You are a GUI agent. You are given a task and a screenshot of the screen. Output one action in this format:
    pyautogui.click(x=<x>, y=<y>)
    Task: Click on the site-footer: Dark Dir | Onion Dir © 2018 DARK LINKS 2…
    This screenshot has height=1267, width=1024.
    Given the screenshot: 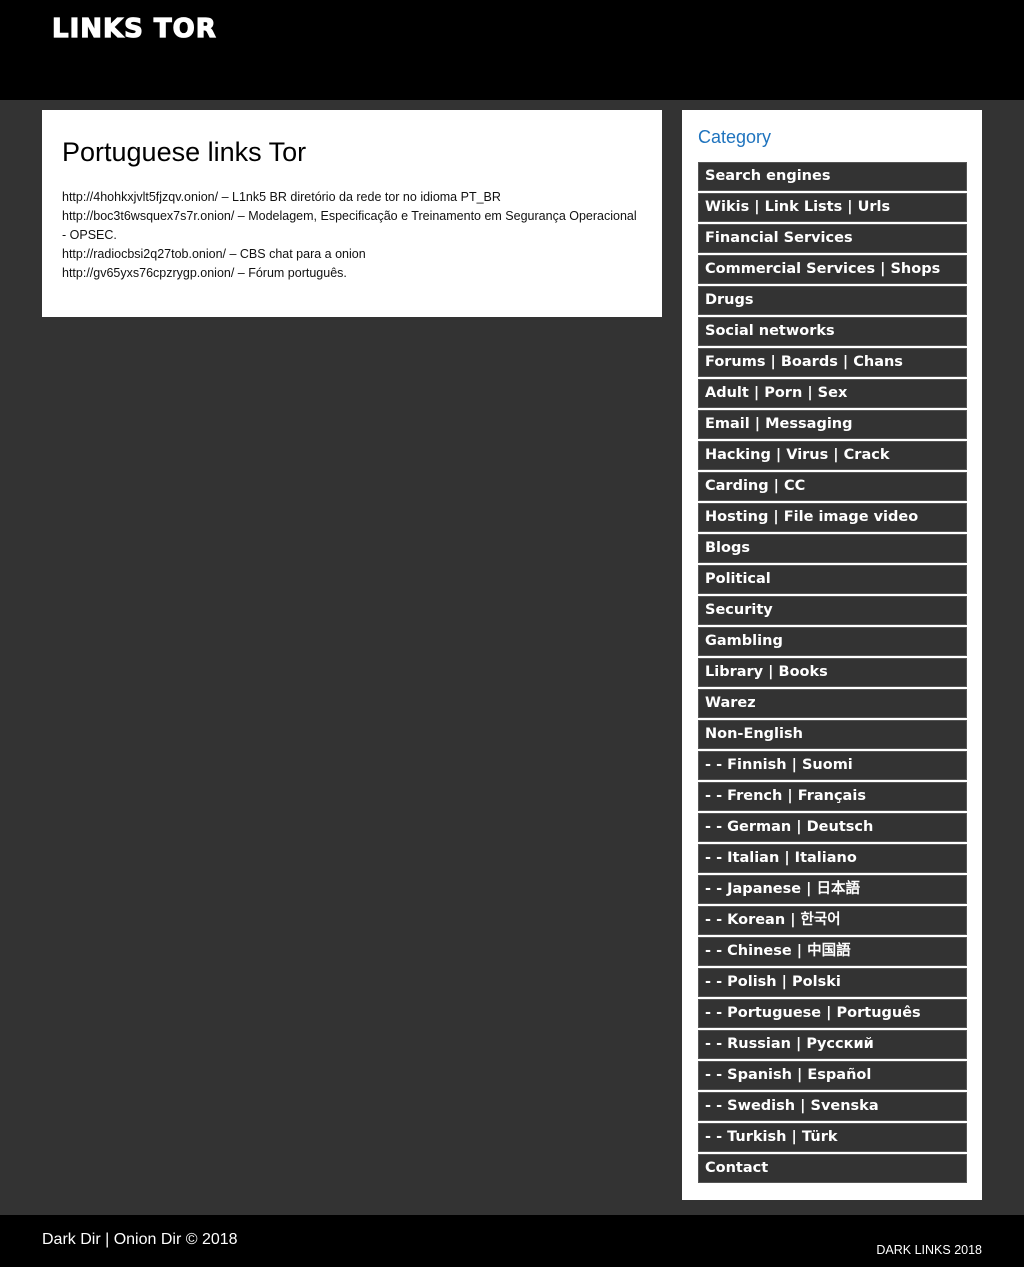 What is the action you would take?
    pyautogui.click(x=512, y=1241)
    